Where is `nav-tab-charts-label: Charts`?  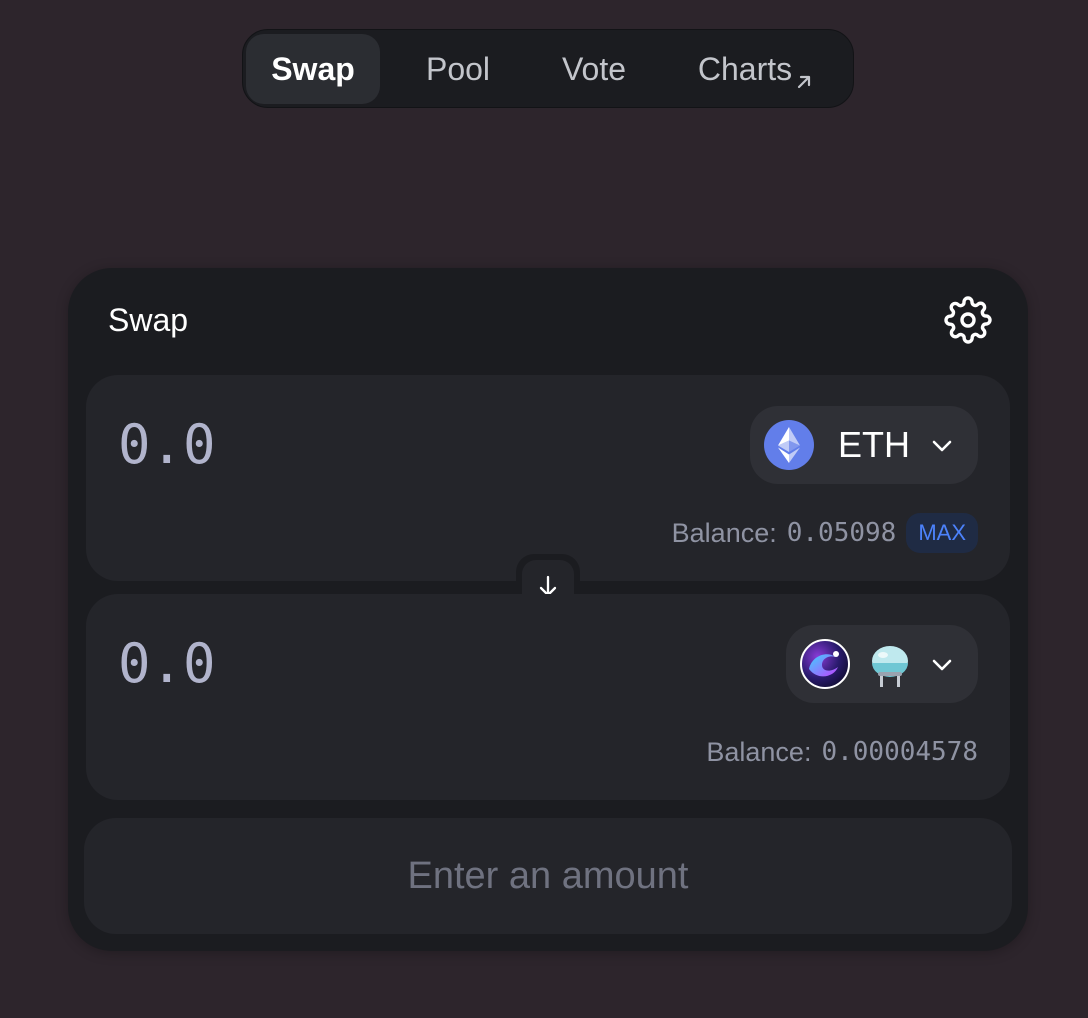
nav-tab-charts-label: Charts is located at coordinates (745, 69).